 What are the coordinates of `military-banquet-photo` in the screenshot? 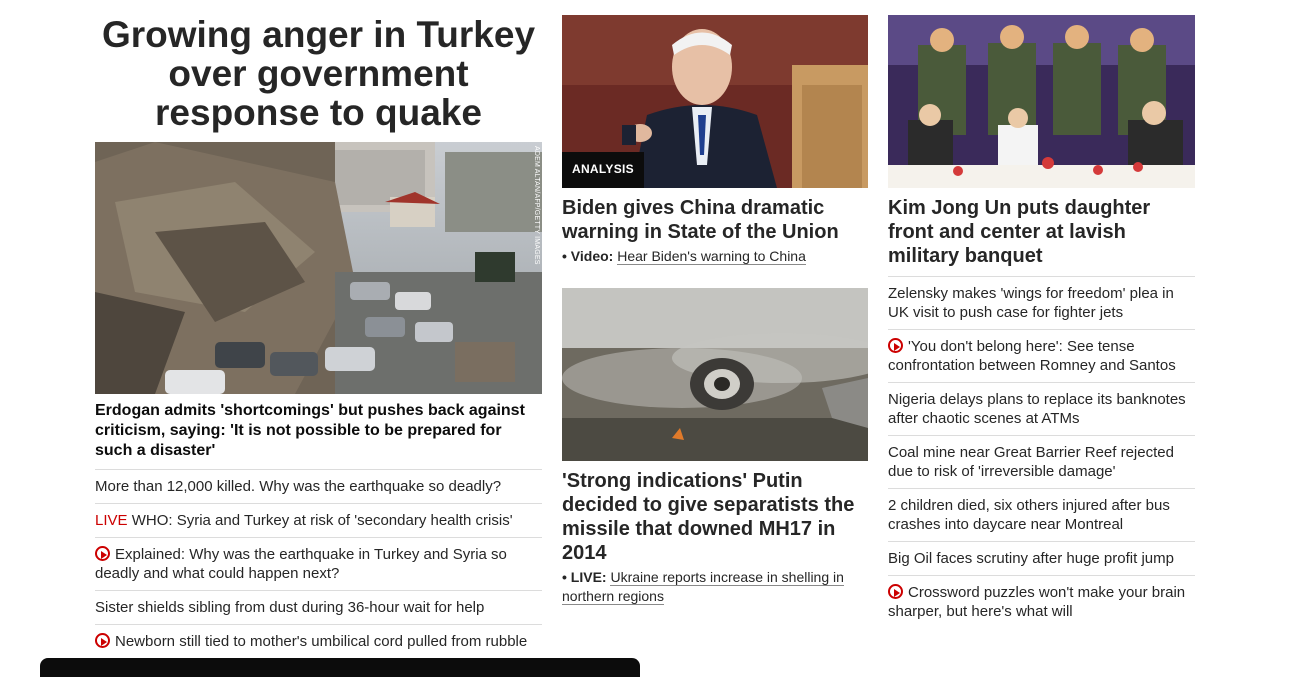 It's located at (1041, 101).